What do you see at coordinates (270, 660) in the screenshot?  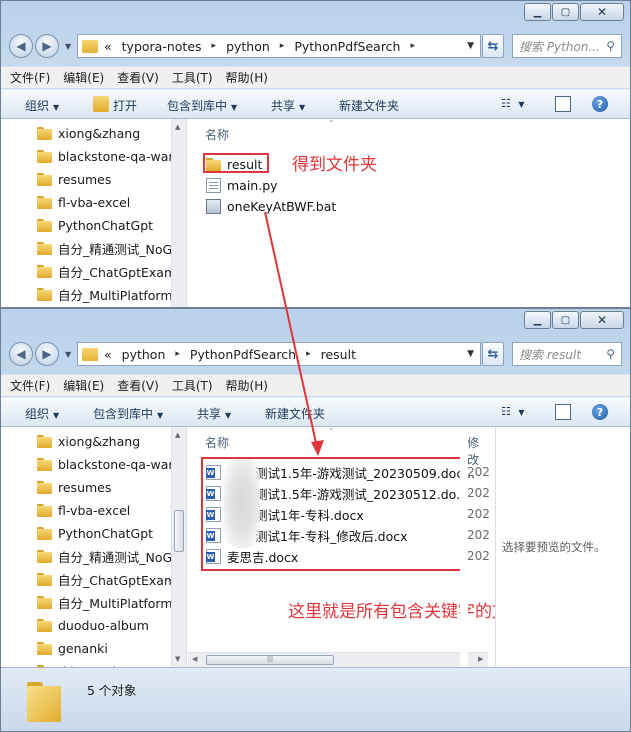 I see `h-scroll-thumb: |||` at bounding box center [270, 660].